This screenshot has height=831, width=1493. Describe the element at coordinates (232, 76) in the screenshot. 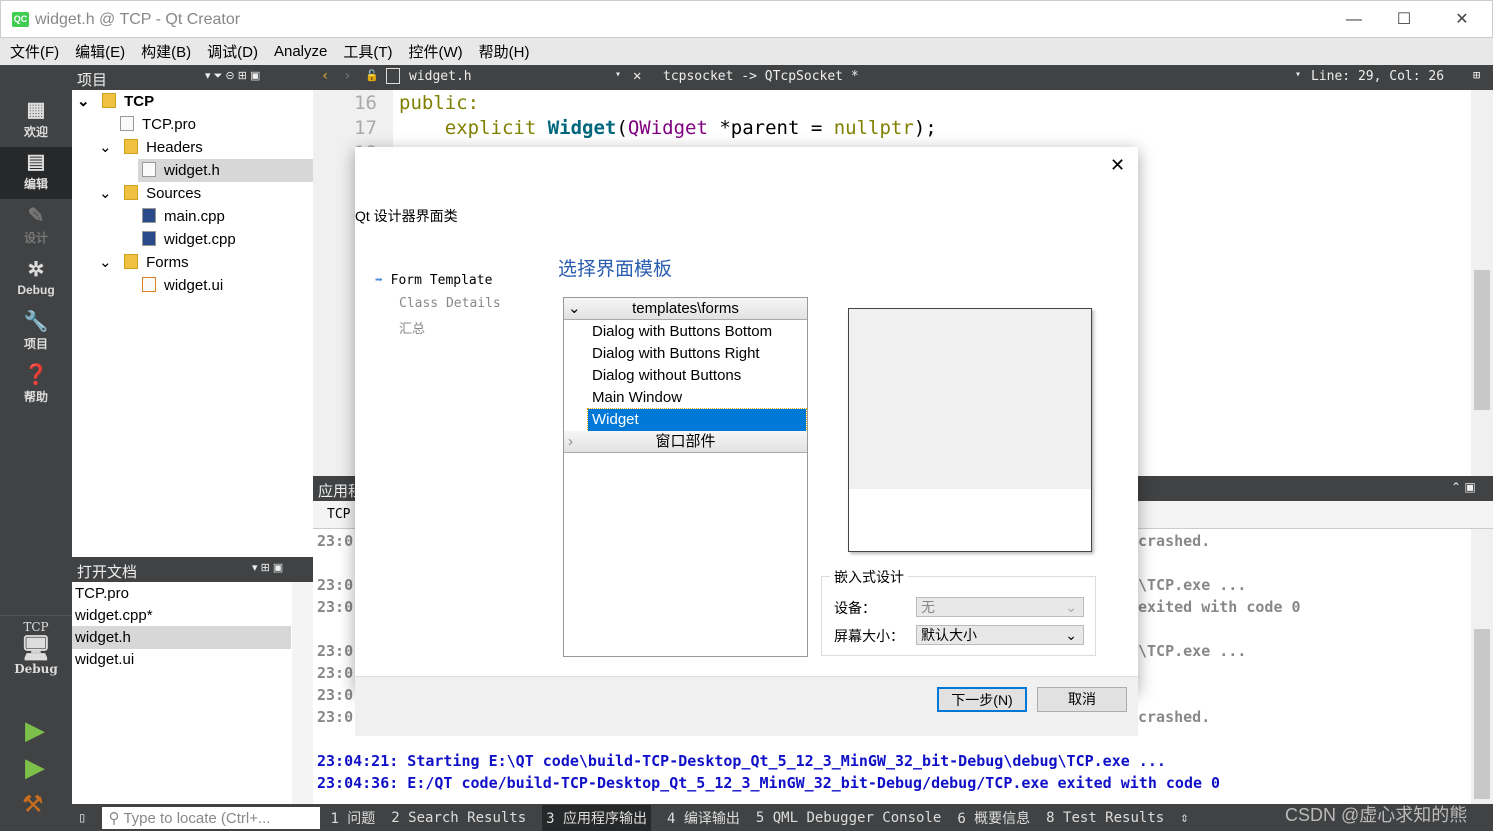

I see `filter-dropdown: ▾ ⏷ ⊝ ⊞ ▣` at that location.